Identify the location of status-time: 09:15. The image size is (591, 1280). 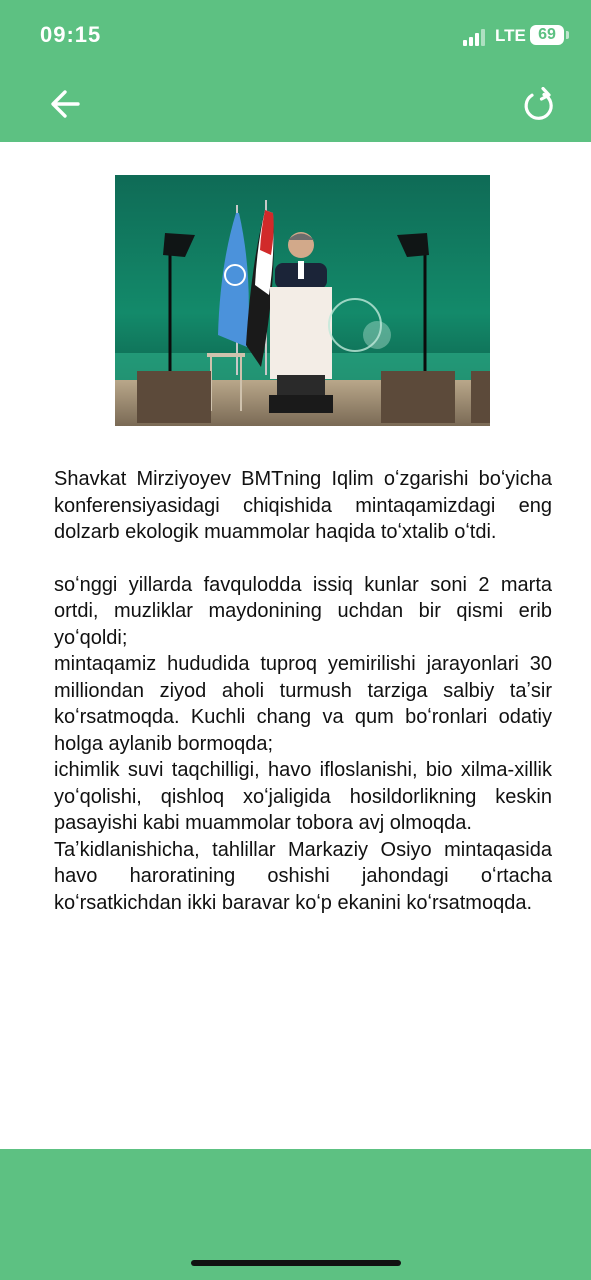
(71, 34).